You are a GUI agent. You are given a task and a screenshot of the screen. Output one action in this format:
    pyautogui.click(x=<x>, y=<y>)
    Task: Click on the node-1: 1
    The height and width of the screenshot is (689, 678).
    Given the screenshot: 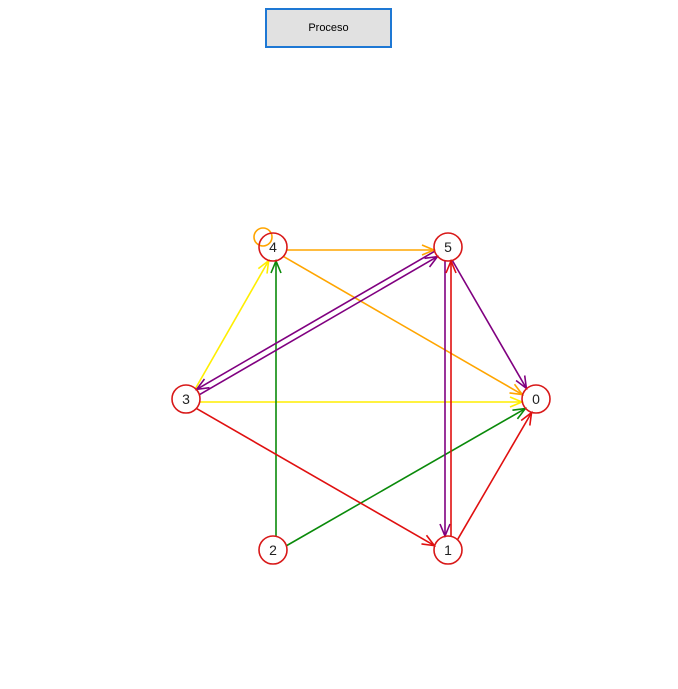 What is the action you would take?
    pyautogui.click(x=448, y=550)
    